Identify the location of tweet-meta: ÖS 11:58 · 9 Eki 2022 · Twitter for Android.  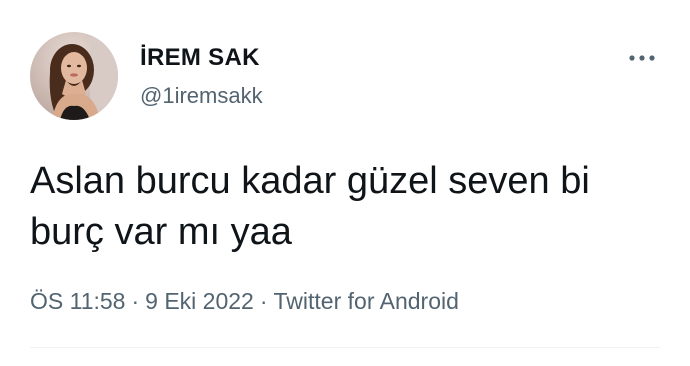
(244, 301).